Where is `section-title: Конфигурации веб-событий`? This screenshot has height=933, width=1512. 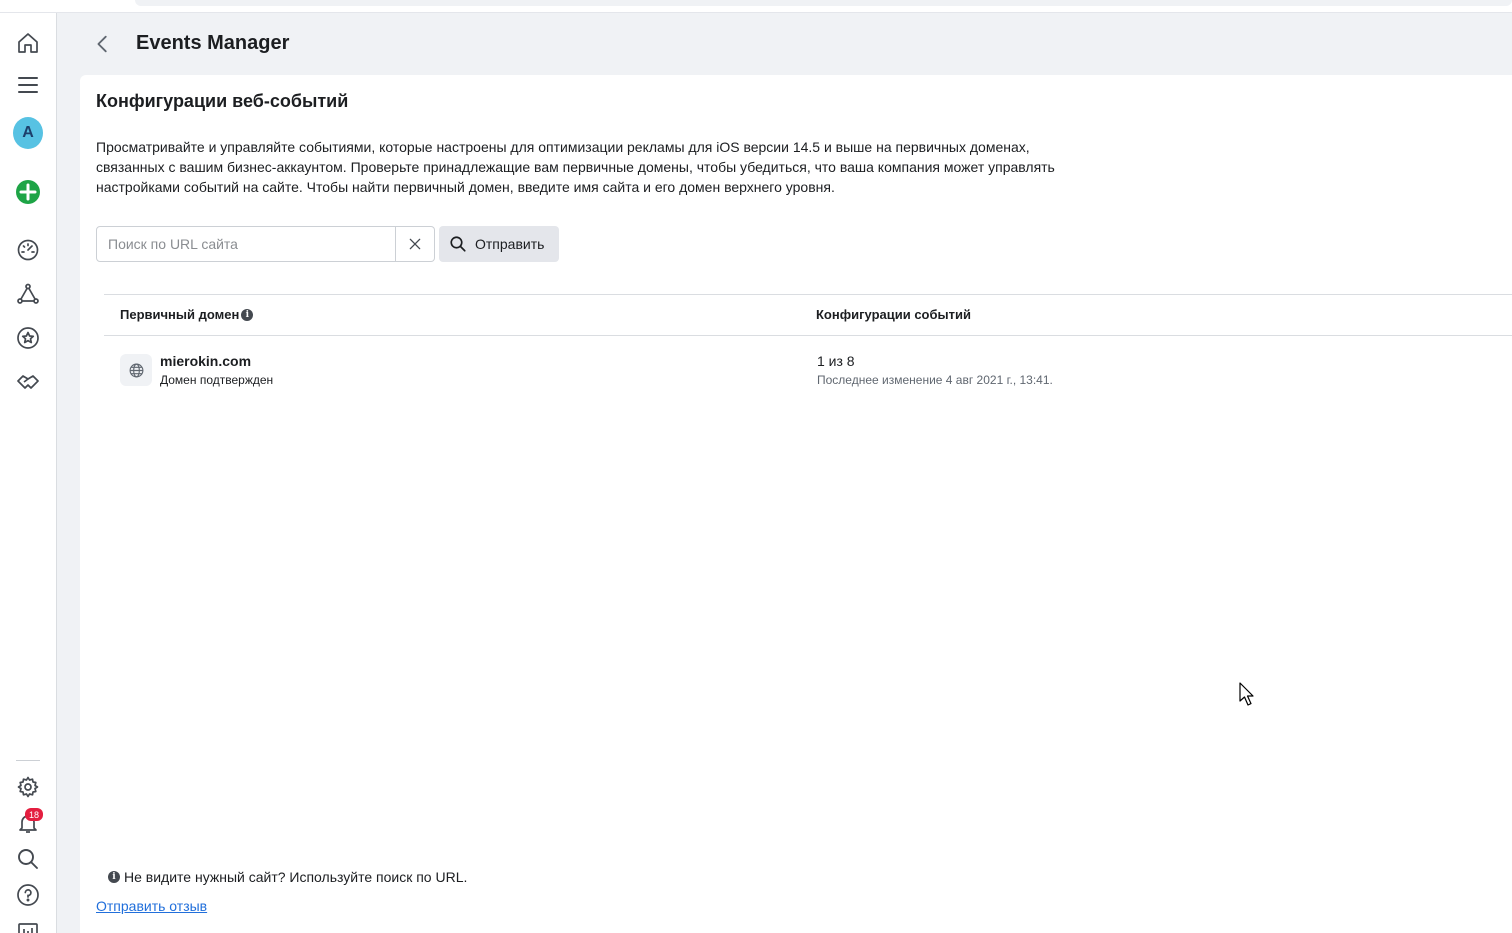
section-title: Конфигурации веб-событий is located at coordinates (222, 101).